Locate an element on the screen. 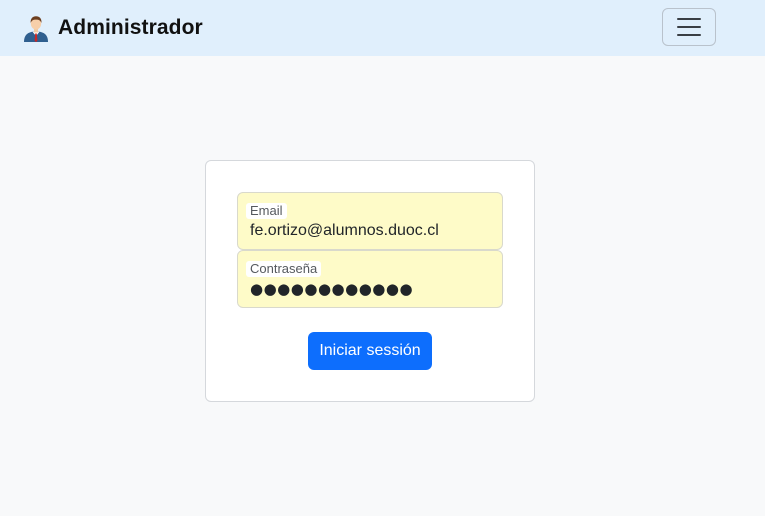  navbar: Administrador is located at coordinates (382, 28).